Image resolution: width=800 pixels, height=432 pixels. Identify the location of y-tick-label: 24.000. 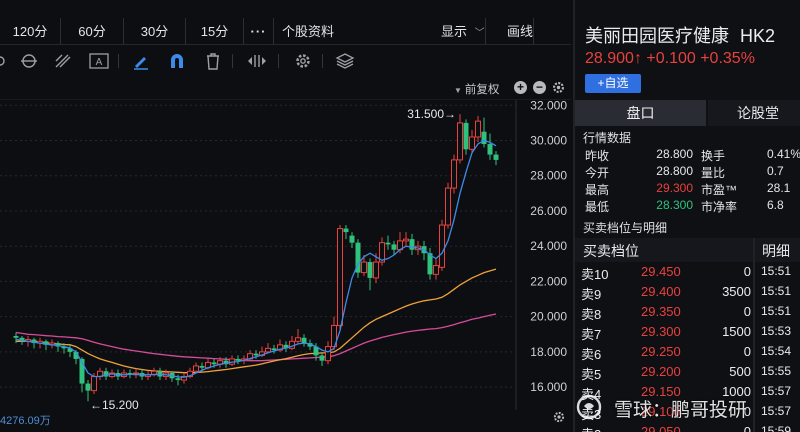
(548, 246).